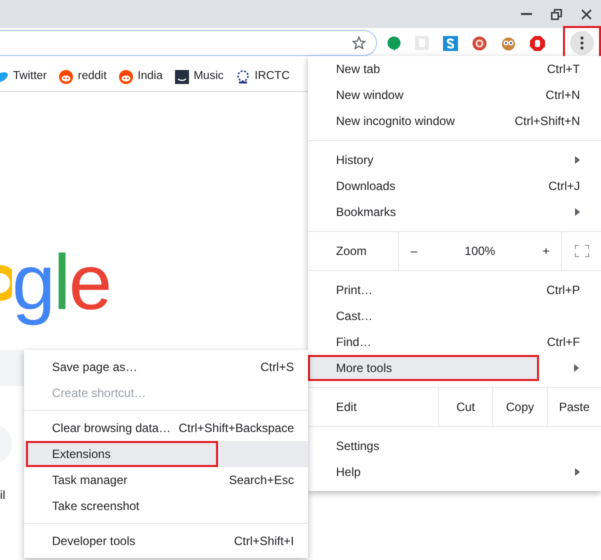 The height and width of the screenshot is (560, 601). I want to click on shortcut-text: Ctrl+P, so click(563, 290).